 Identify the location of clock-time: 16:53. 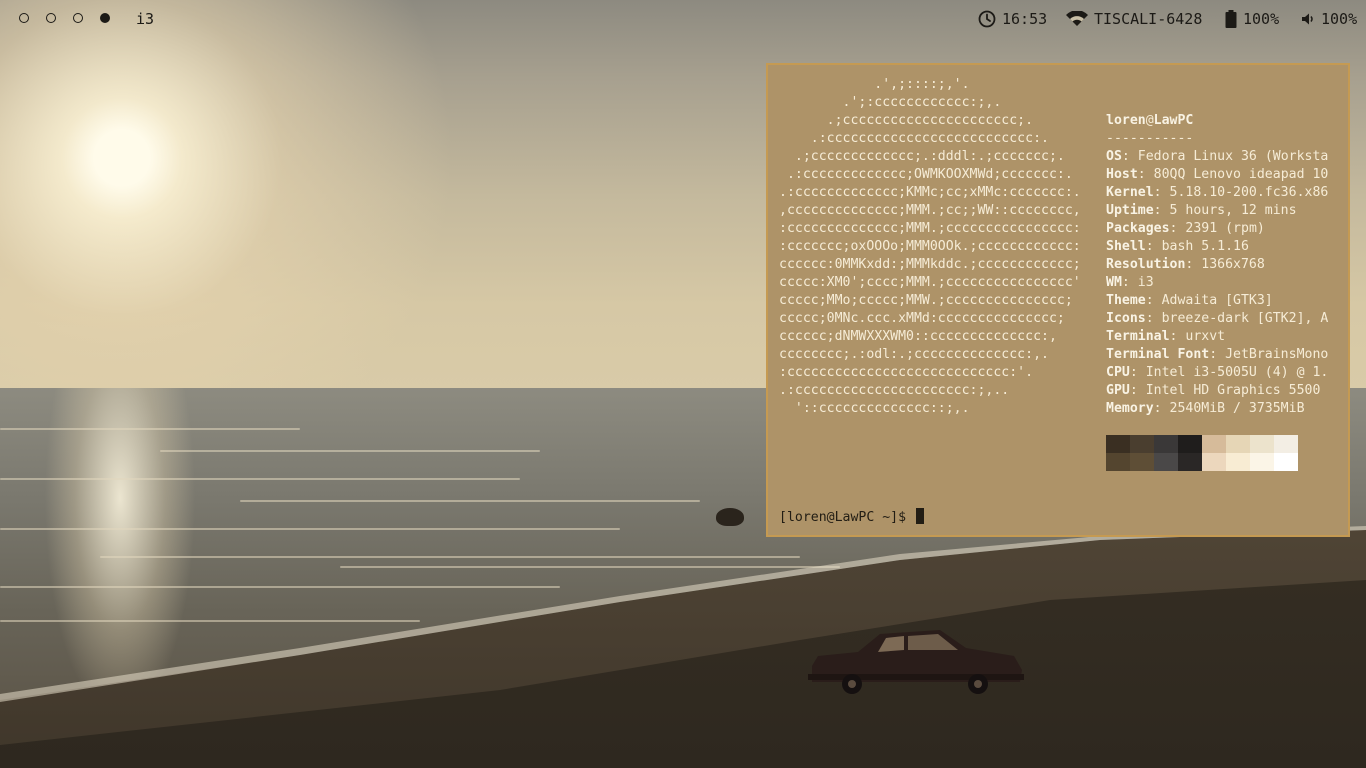
(1025, 19).